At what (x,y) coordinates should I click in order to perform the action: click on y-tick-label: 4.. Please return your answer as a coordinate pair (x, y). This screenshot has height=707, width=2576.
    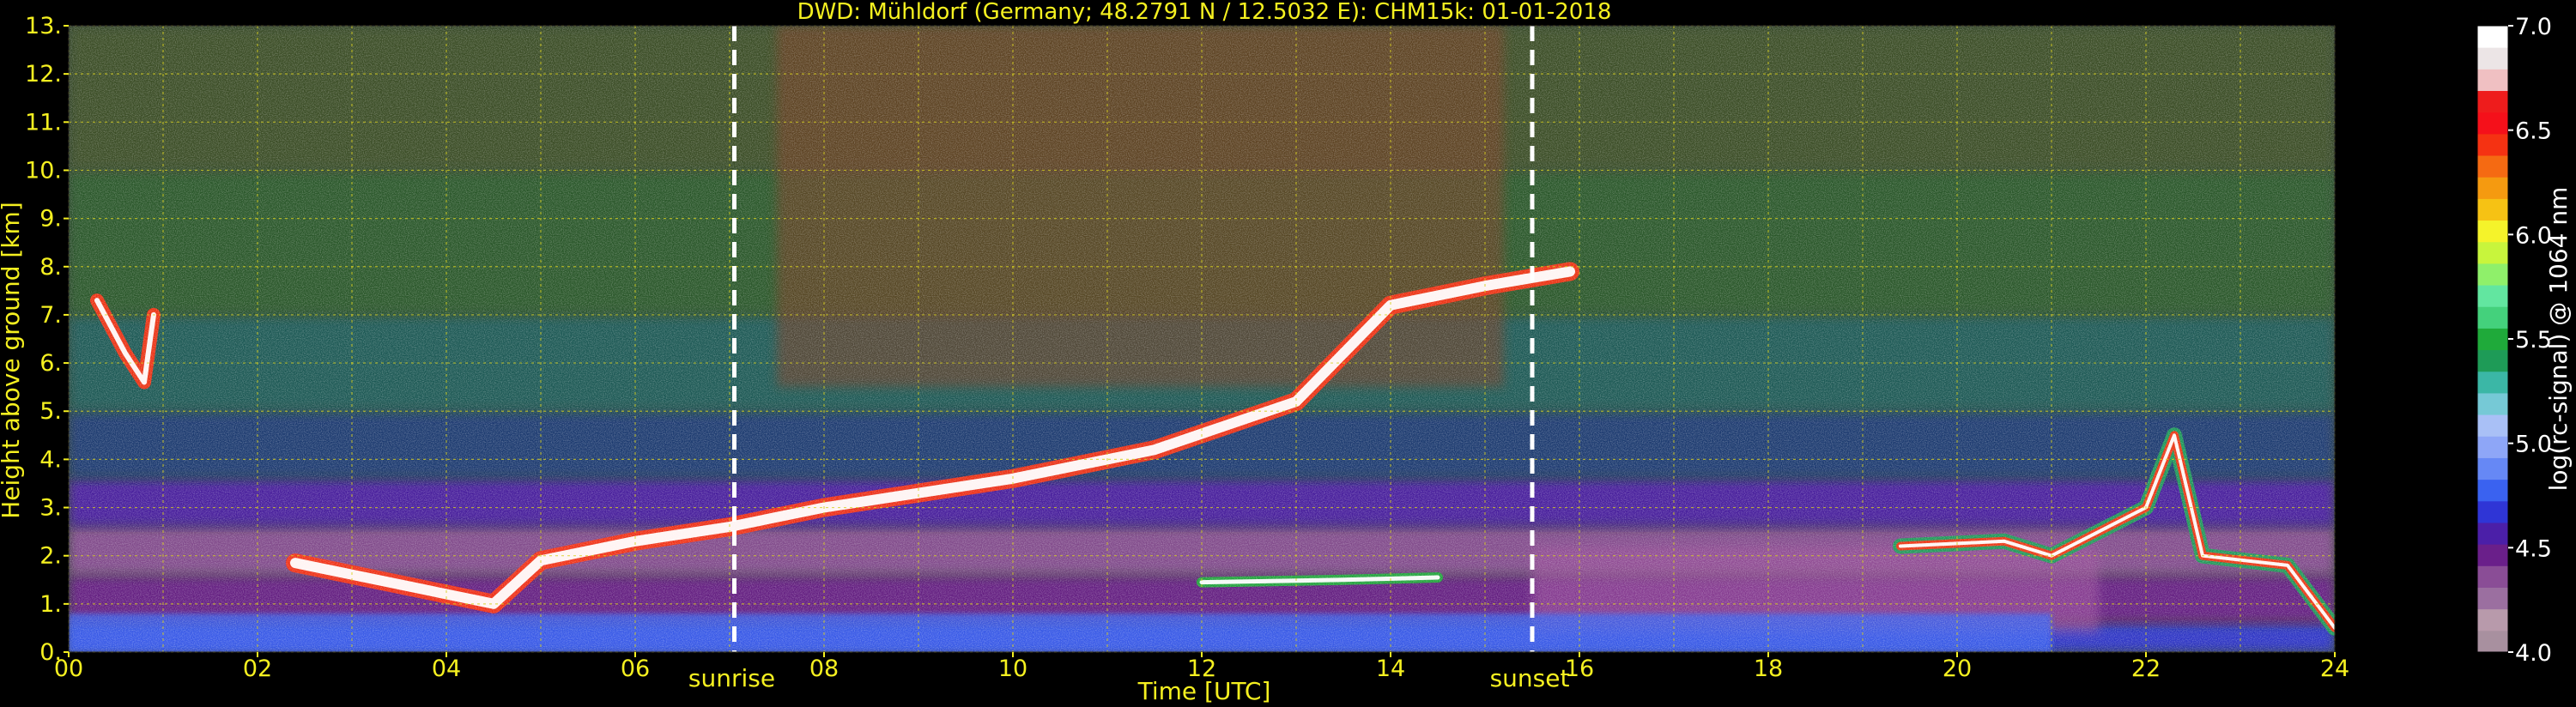
    Looking at the image, I should click on (50, 460).